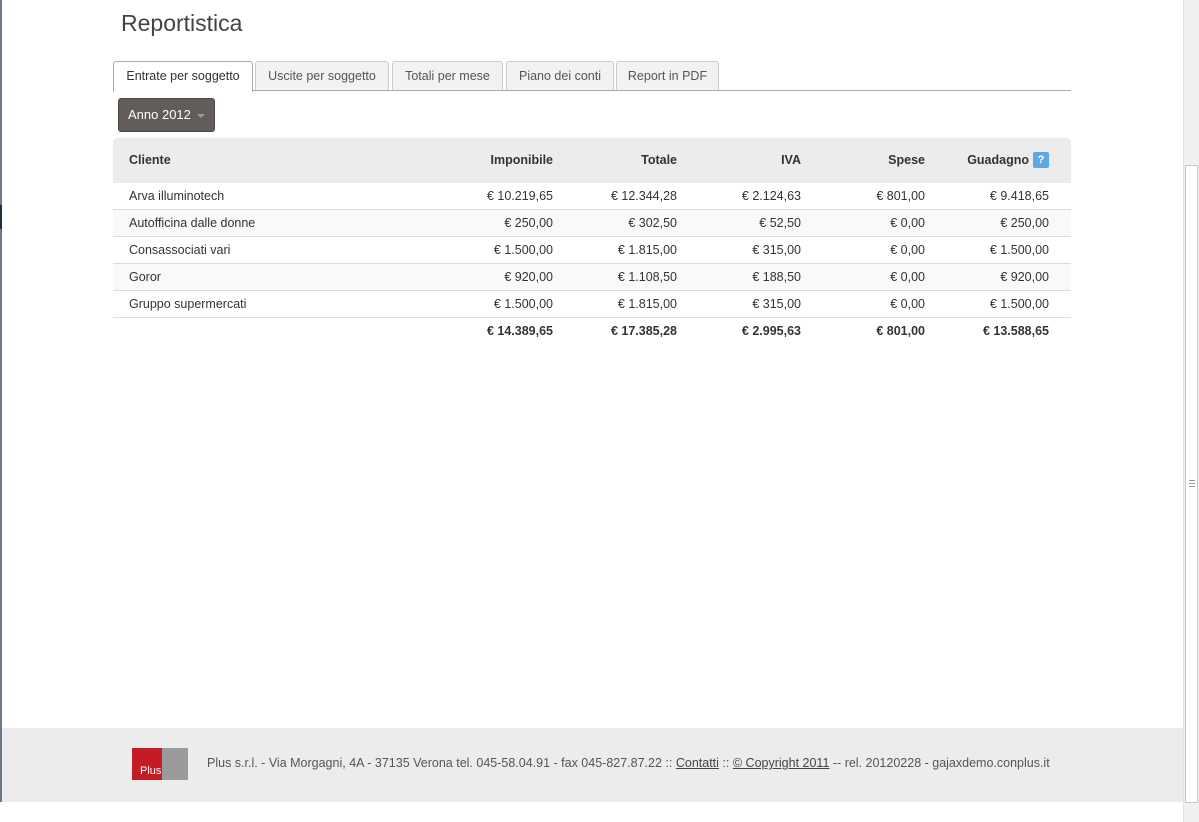 The width and height of the screenshot is (1199, 822). Describe the element at coordinates (652, 223) in the screenshot. I see `cell-totale: € 302,50` at that location.